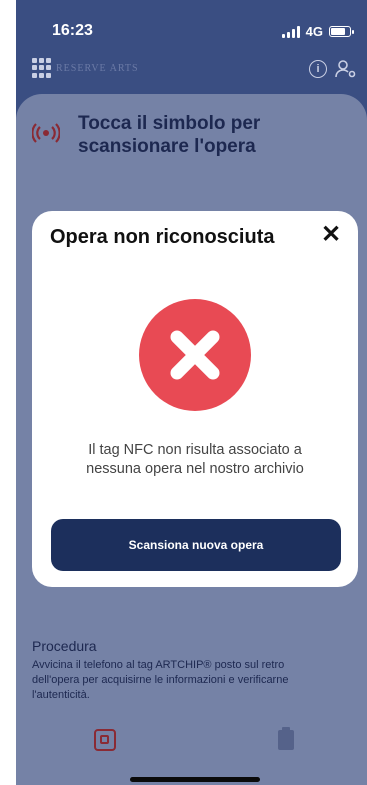 This screenshot has width=367, height=785. I want to click on dialog-title: Opera non riconosciuta, so click(162, 237).